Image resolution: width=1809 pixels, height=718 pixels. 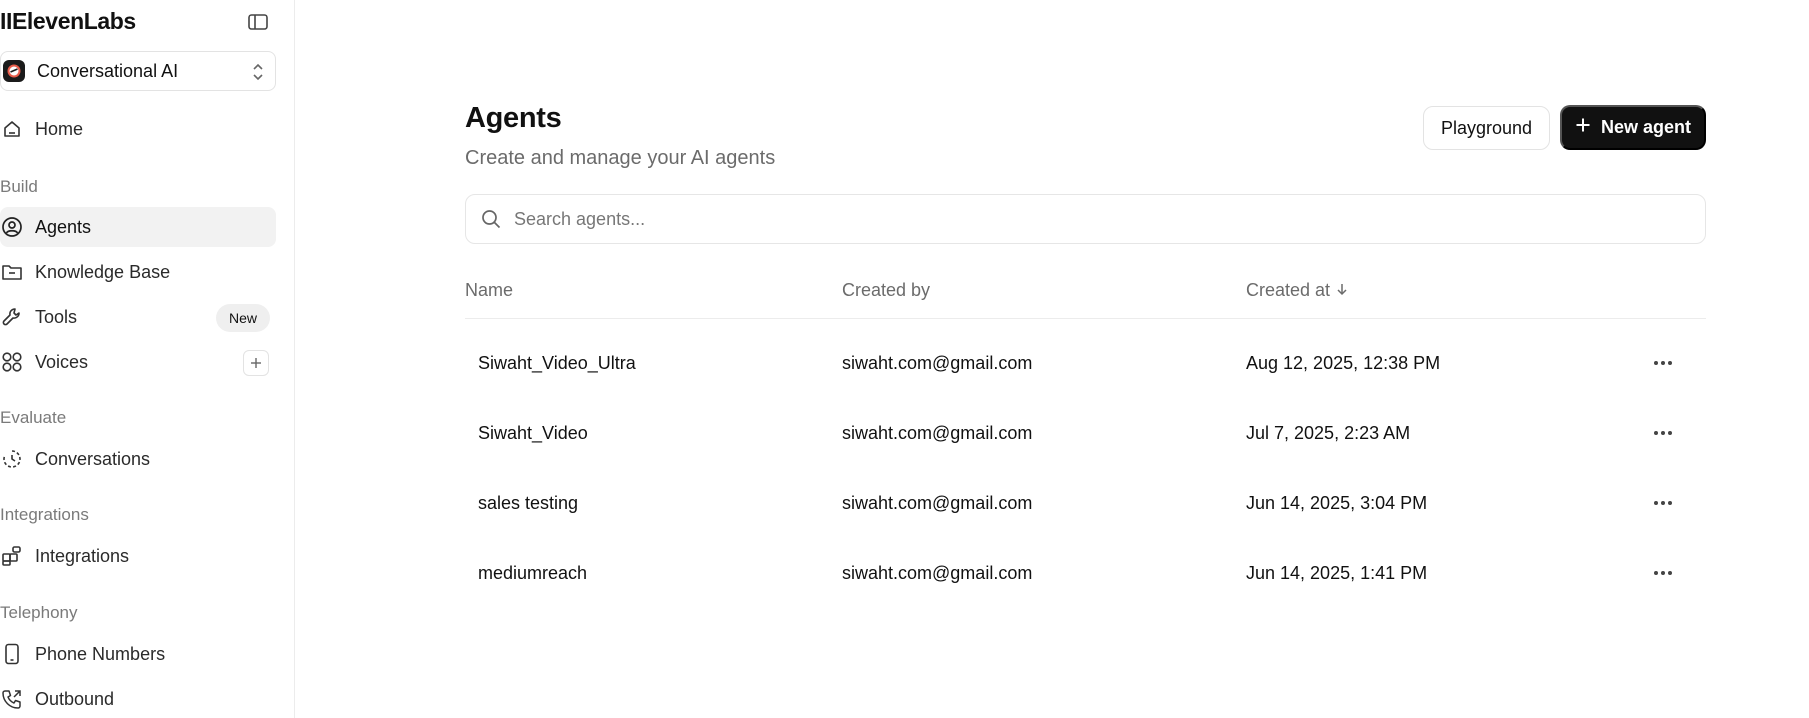 I want to click on sidebar-item-label: Conversations, so click(x=93, y=458).